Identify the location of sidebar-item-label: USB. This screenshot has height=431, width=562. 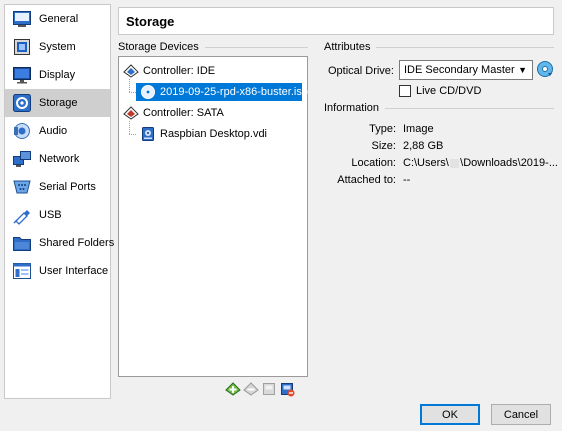
(50, 215).